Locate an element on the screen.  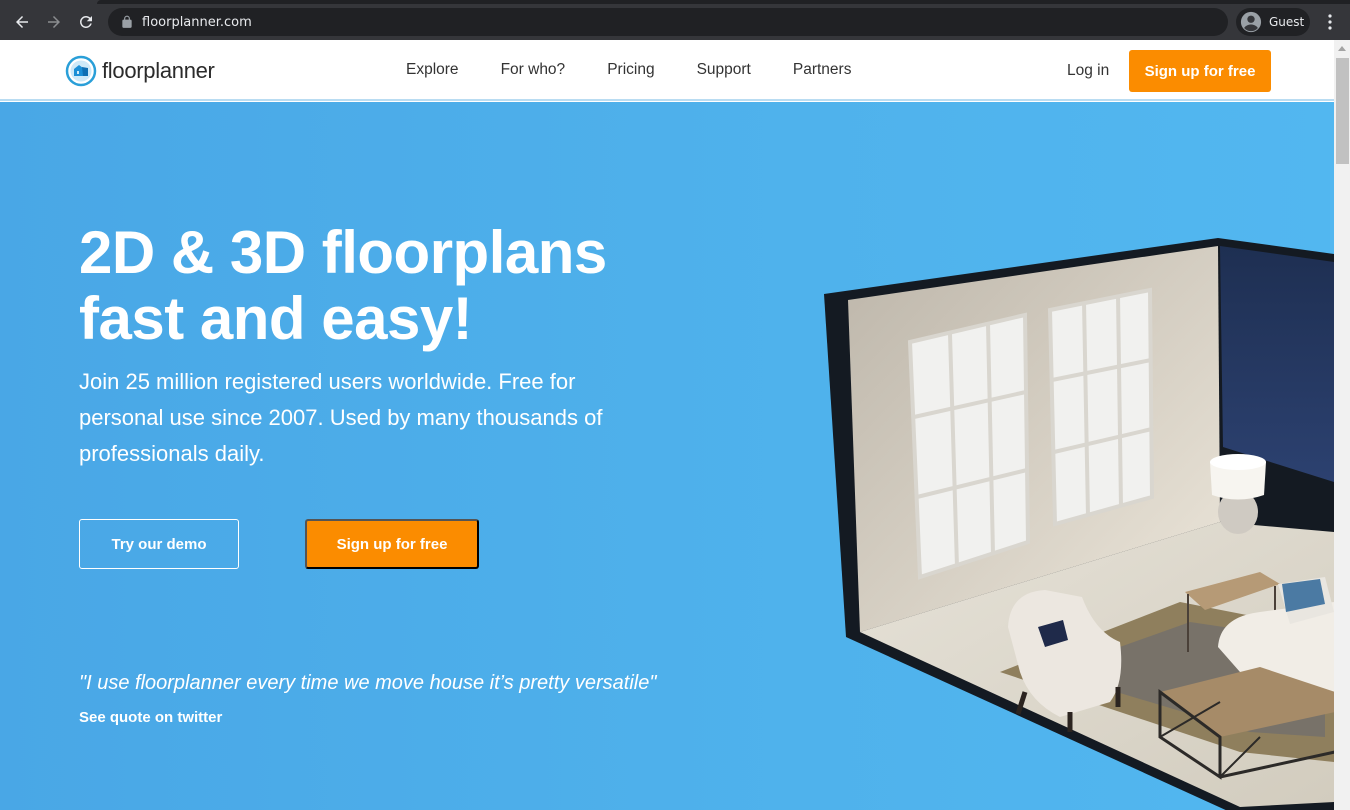
browser-toolbar: floorplanner.com Guest is located at coordinates (675, 22).